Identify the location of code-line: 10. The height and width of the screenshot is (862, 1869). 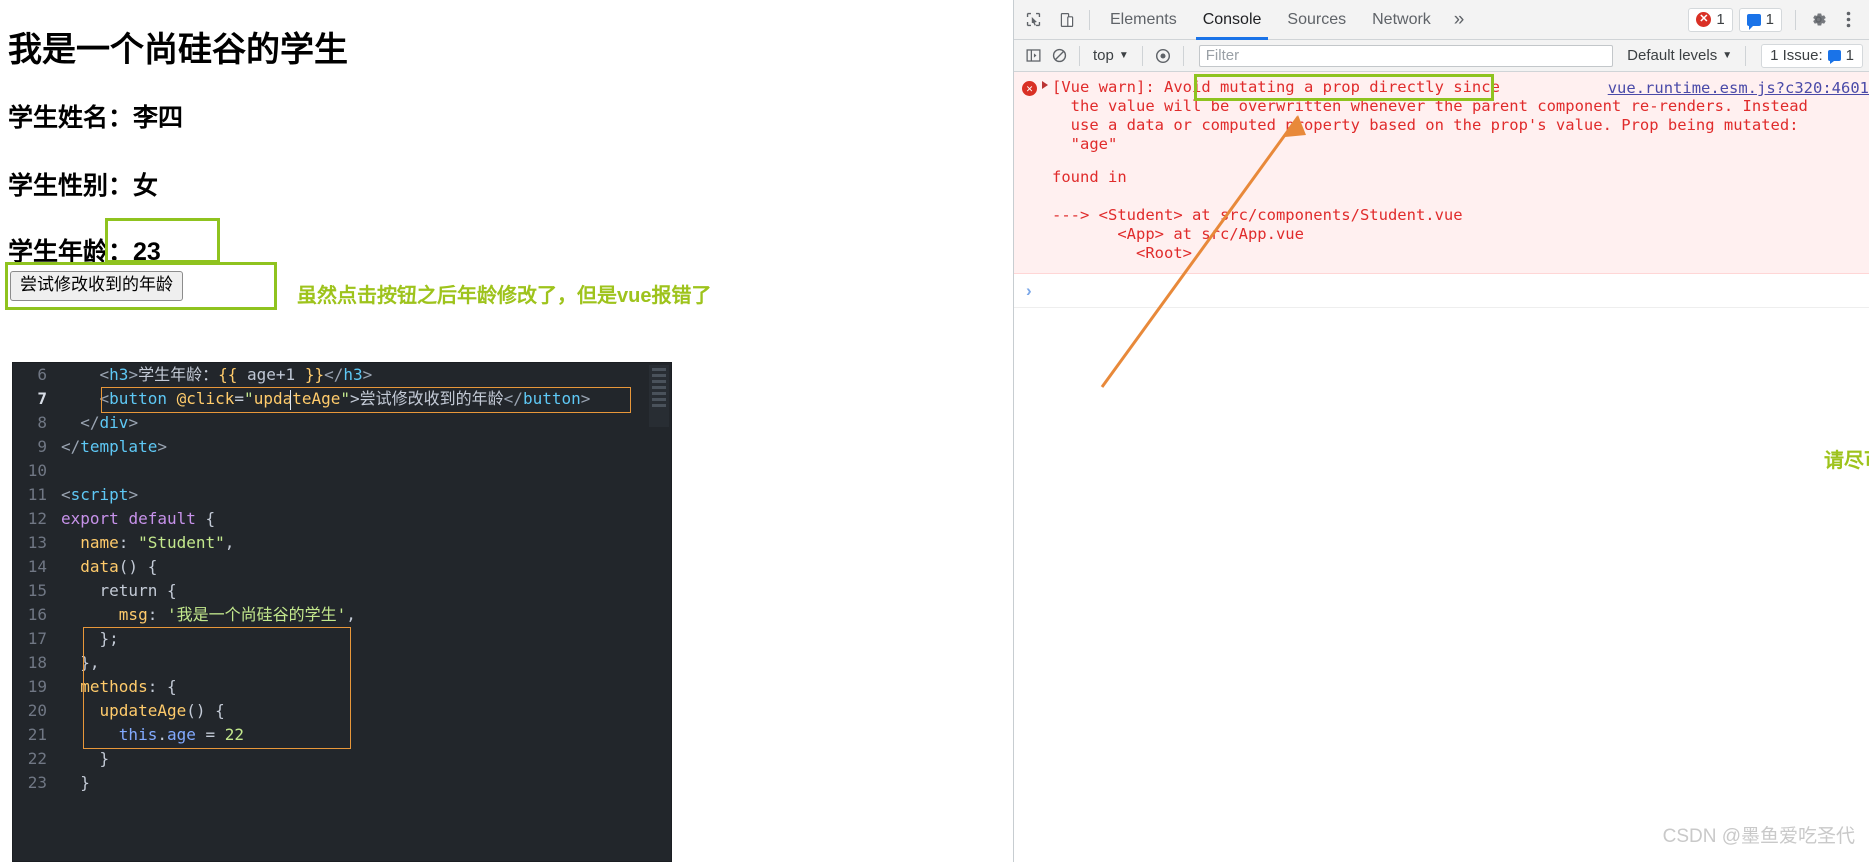
(342, 471).